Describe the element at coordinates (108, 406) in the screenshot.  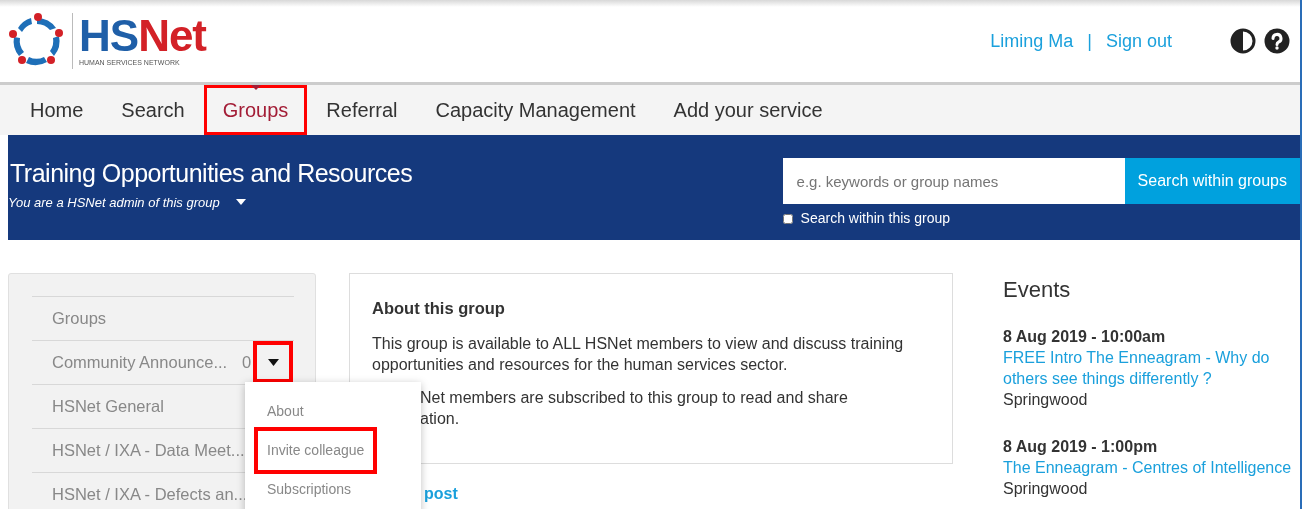
I see `sidebar-item: HSNet General` at that location.